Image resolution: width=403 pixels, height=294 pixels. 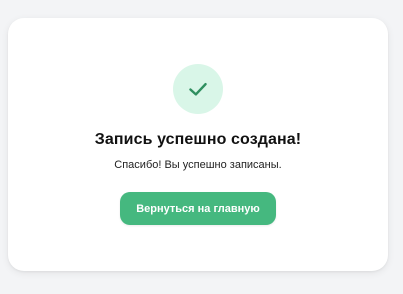 What do you see at coordinates (198, 165) in the screenshot?
I see `success-message: Спасибо! Вы успешно записаны.` at bounding box center [198, 165].